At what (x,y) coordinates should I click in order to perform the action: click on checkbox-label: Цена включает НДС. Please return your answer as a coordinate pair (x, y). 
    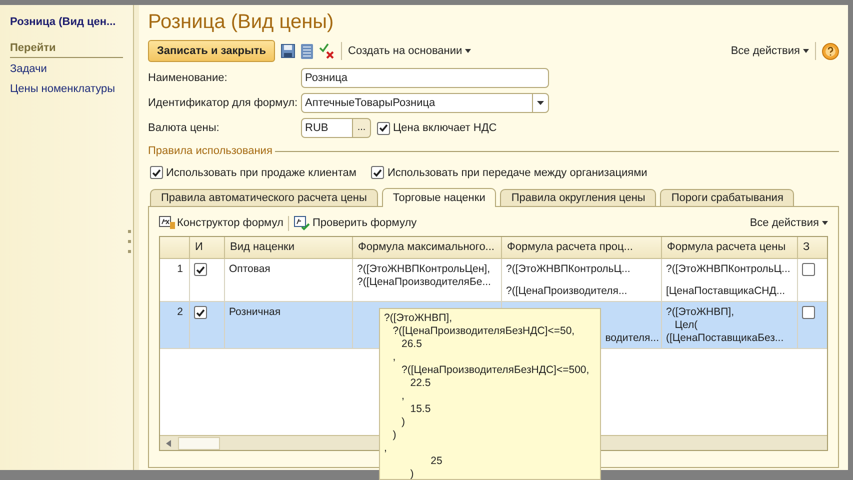
    Looking at the image, I should click on (445, 128).